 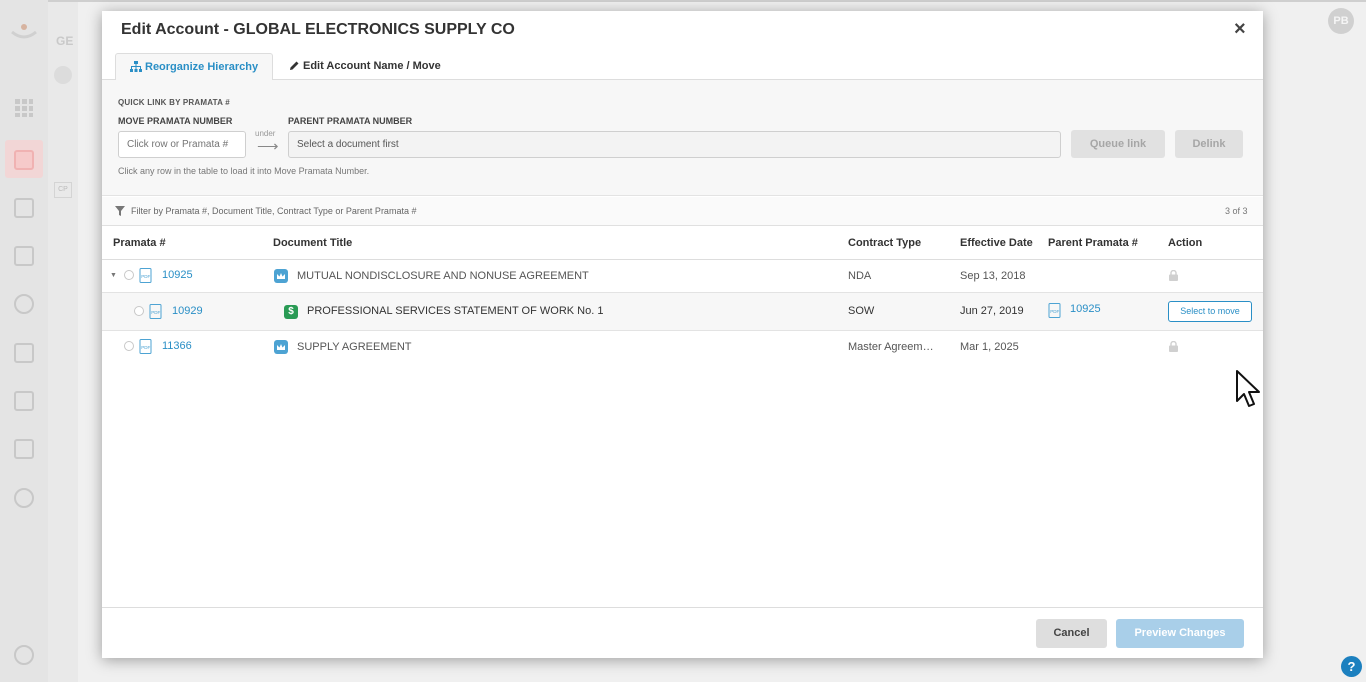 I want to click on parent-pramata-label: PARENT PRAMATA NUMBER, so click(x=350, y=121).